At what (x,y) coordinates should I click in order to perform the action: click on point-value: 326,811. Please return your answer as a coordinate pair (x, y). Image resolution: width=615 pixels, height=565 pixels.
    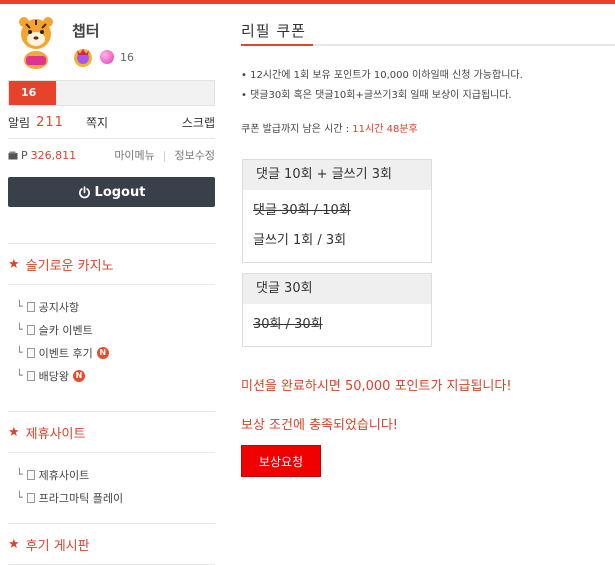
    Looking at the image, I should click on (53, 155).